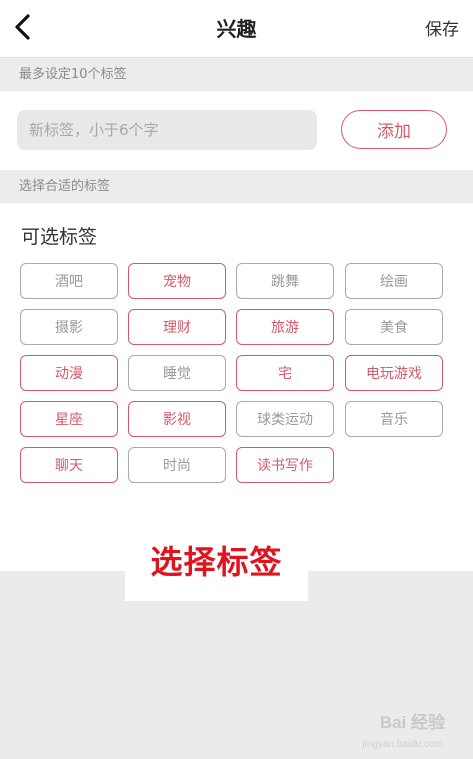 The image size is (473, 759). Describe the element at coordinates (285, 281) in the screenshot. I see `tag-chip: 跳舞` at that location.